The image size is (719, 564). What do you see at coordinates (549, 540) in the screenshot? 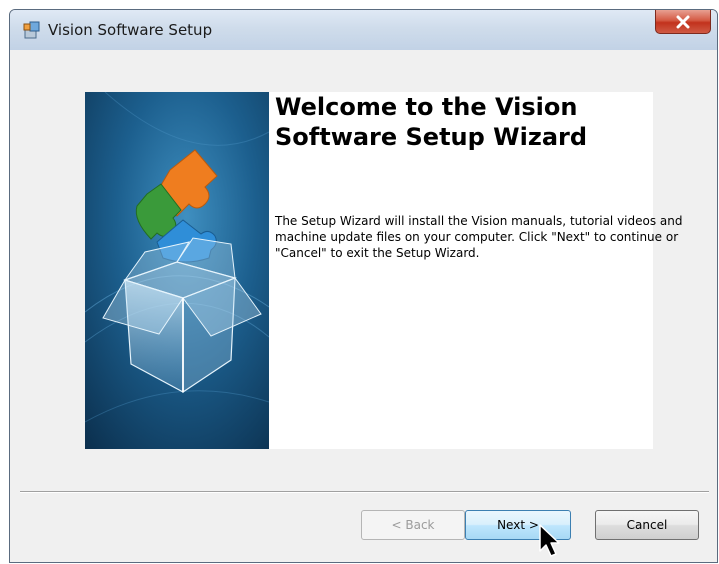
I see `mouse-pointer-icon` at bounding box center [549, 540].